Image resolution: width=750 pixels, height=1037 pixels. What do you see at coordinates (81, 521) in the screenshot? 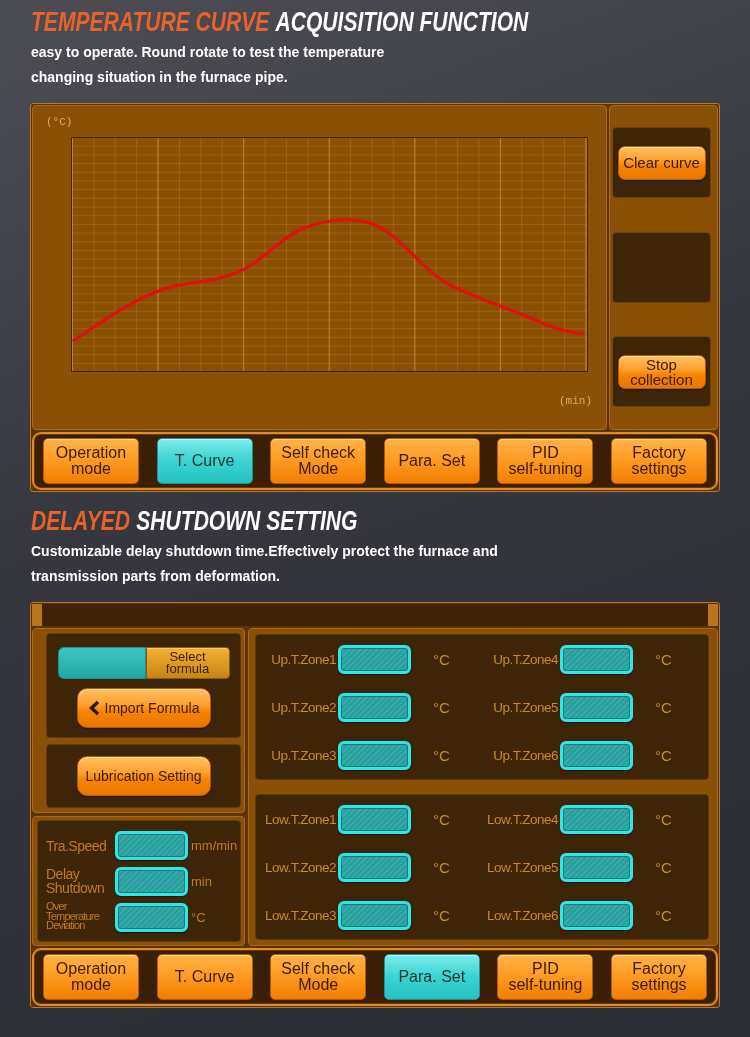
I see `section-title-accent: DELAYED` at bounding box center [81, 521].